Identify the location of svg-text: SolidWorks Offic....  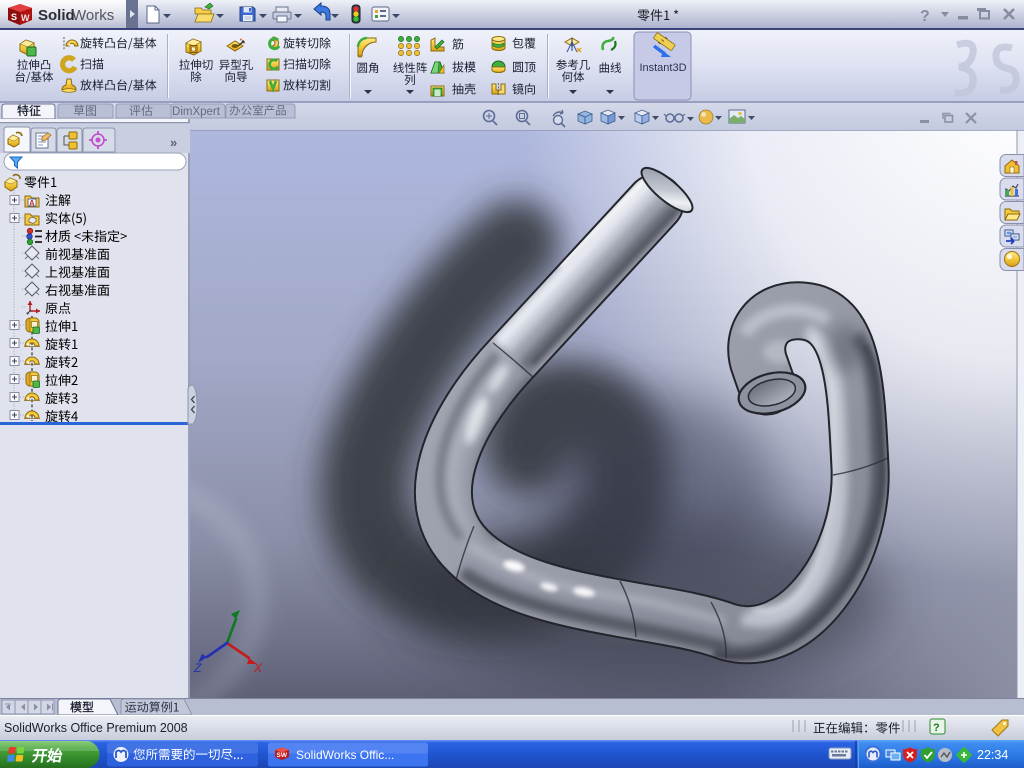
(345, 755).